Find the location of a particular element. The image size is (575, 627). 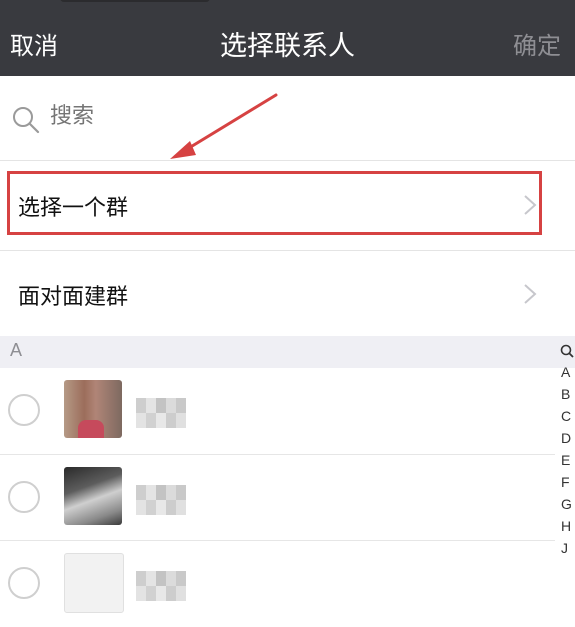

index-letter-d: D is located at coordinates (566, 438).